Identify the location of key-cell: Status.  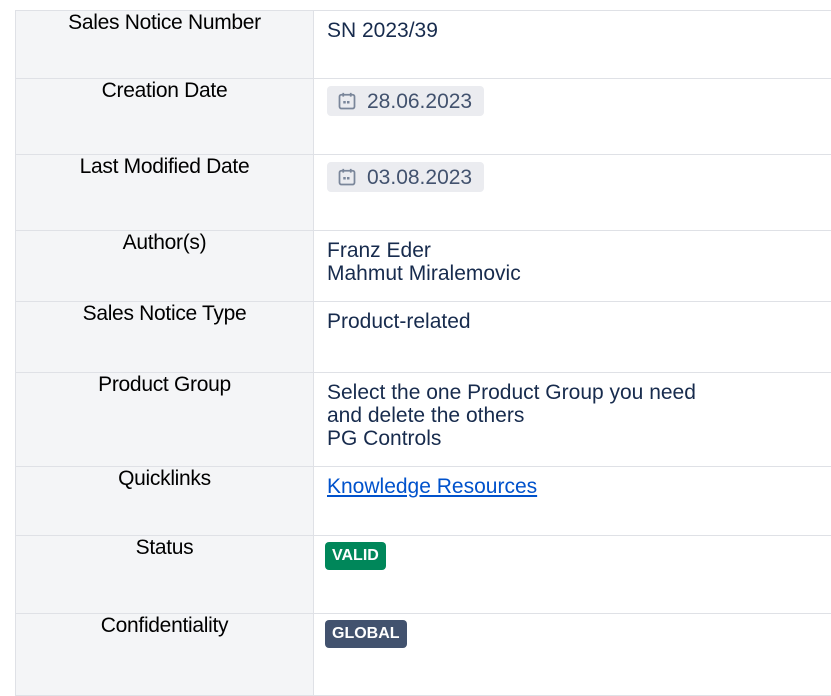
(165, 575).